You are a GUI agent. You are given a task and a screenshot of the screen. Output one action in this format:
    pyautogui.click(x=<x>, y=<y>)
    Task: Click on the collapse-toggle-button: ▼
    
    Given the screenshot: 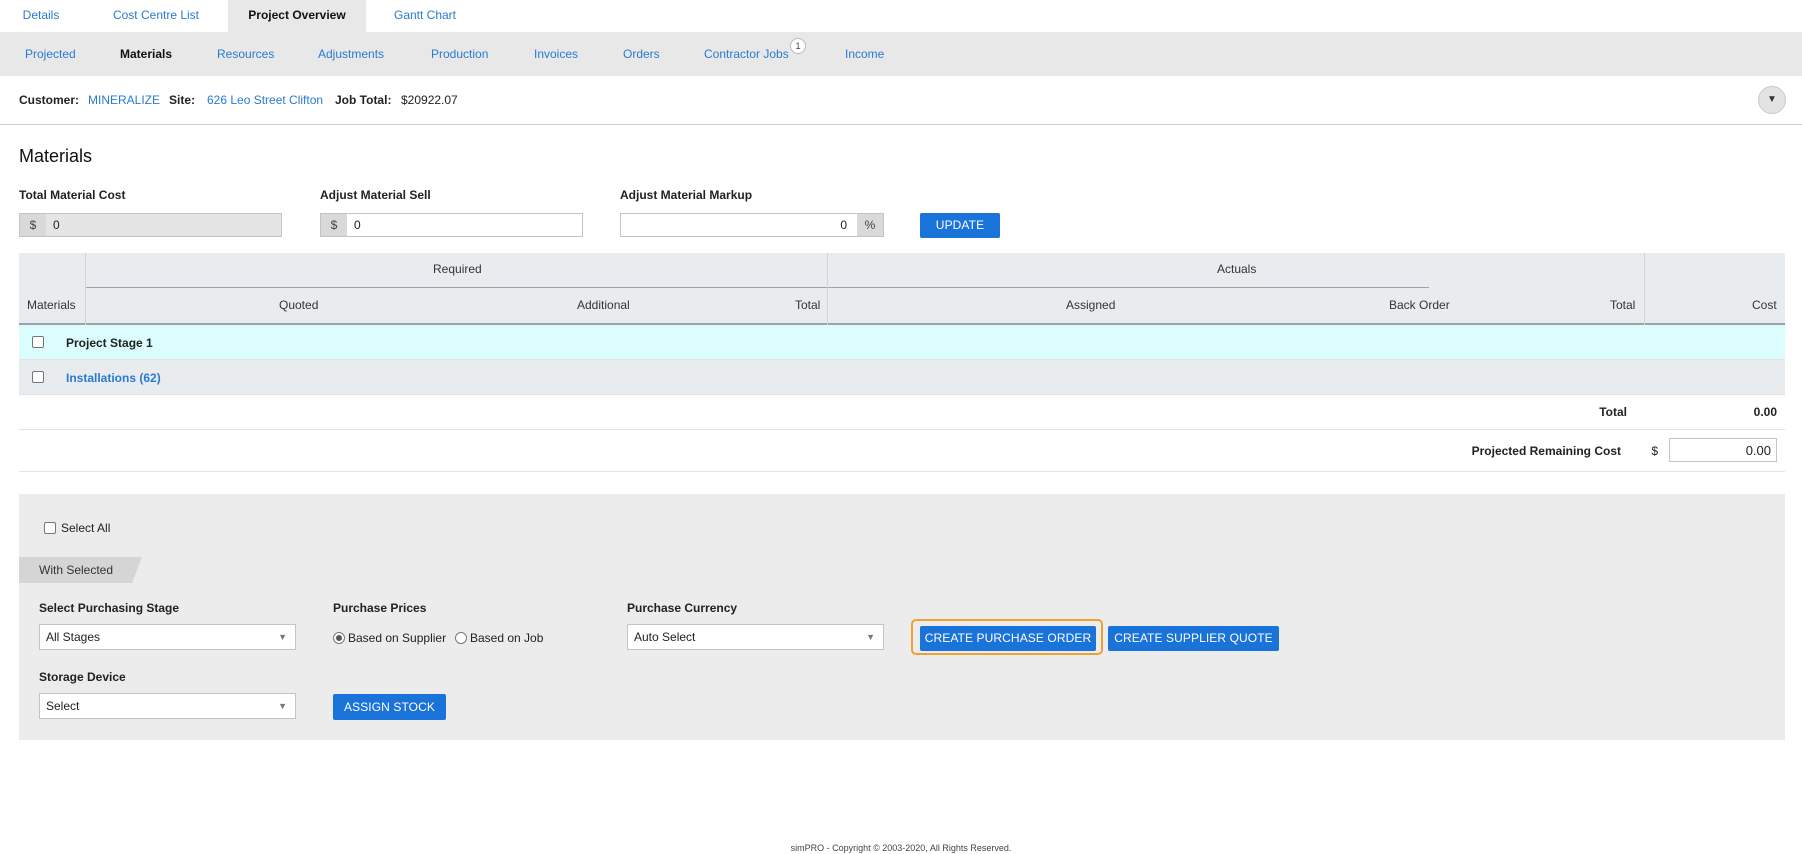 What is the action you would take?
    pyautogui.click(x=1772, y=100)
    